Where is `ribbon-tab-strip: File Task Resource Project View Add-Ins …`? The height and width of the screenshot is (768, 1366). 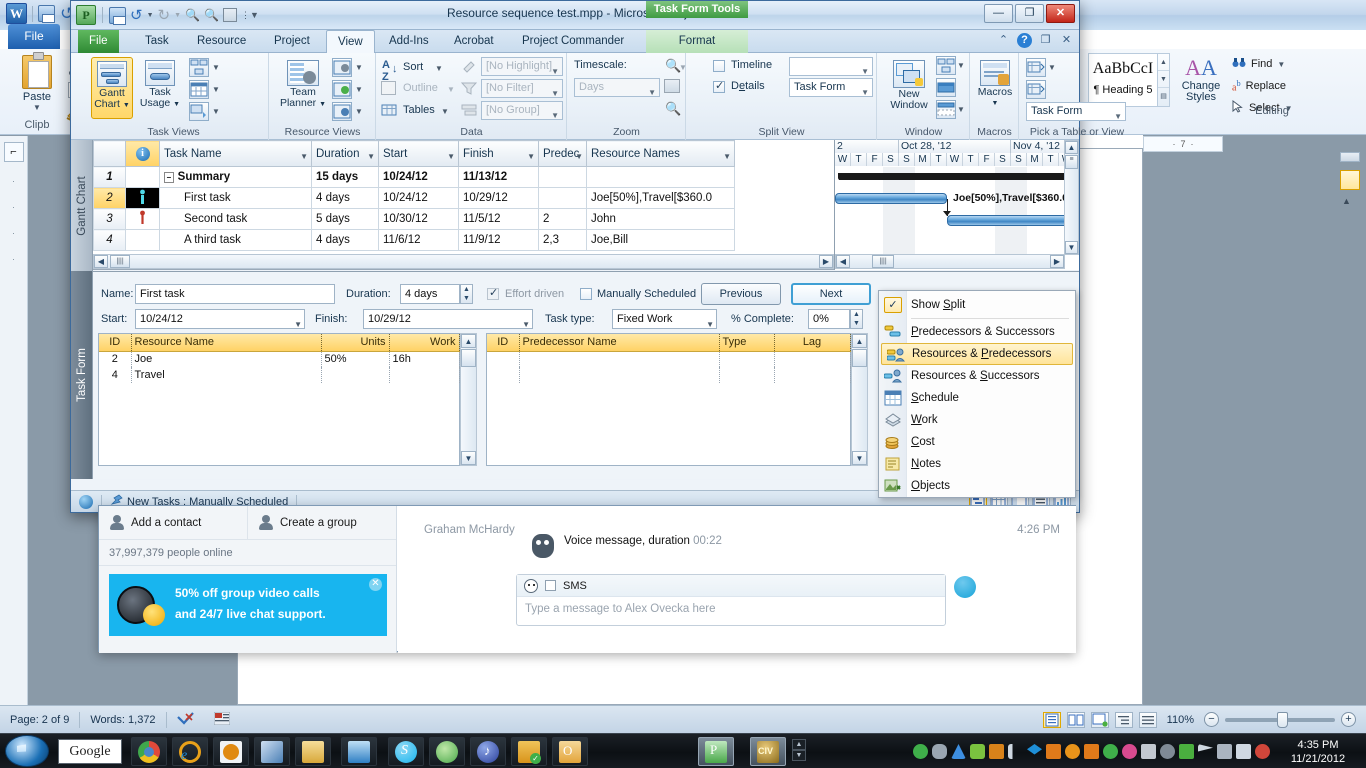 ribbon-tab-strip: File Task Resource Project View Add-Ins … is located at coordinates (575, 41).